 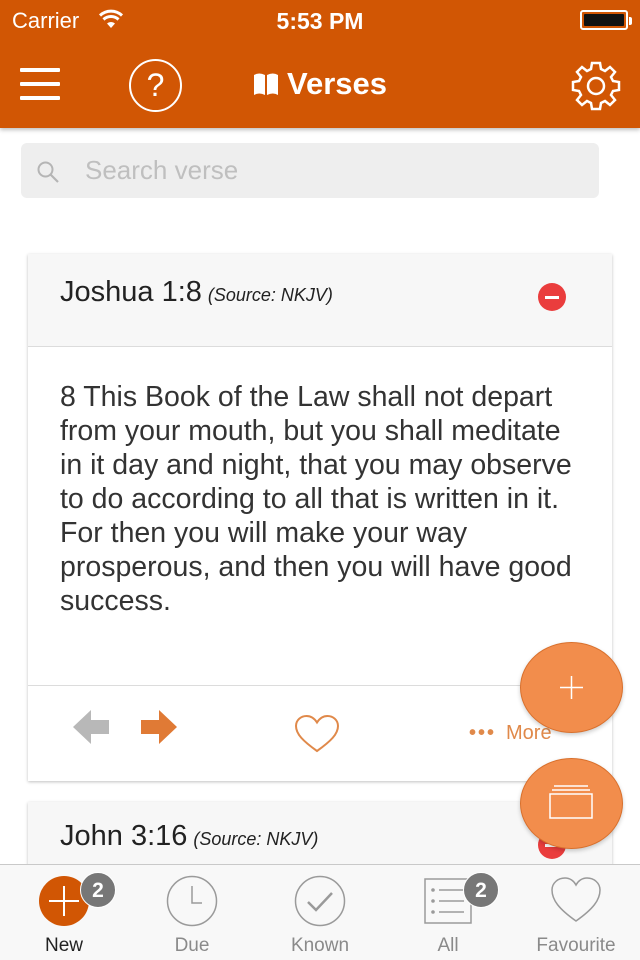 What do you see at coordinates (192, 945) in the screenshot?
I see `tab-label: Due` at bounding box center [192, 945].